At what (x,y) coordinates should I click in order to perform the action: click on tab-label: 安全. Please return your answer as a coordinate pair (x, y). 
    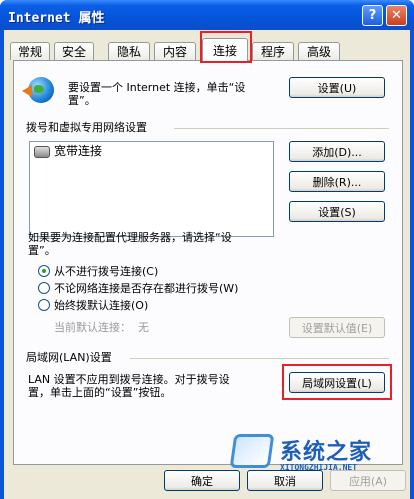
    Looking at the image, I should click on (73, 52).